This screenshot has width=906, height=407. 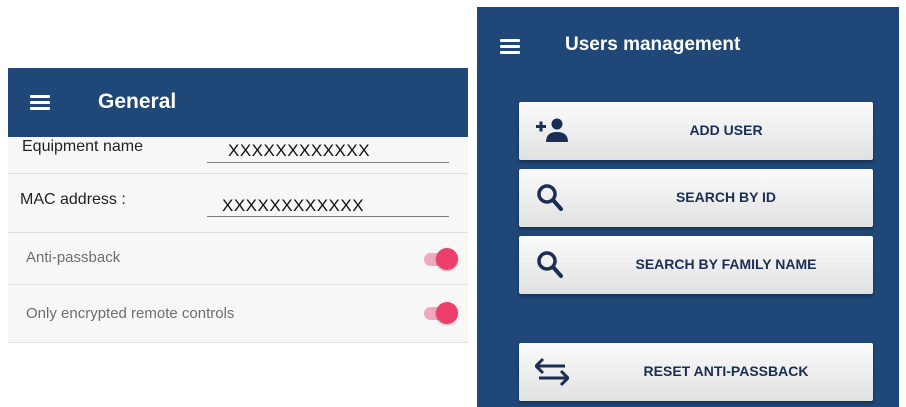 I want to click on search-by-family-name-button: SEARCH BY FAMILY NAME, so click(x=696, y=265).